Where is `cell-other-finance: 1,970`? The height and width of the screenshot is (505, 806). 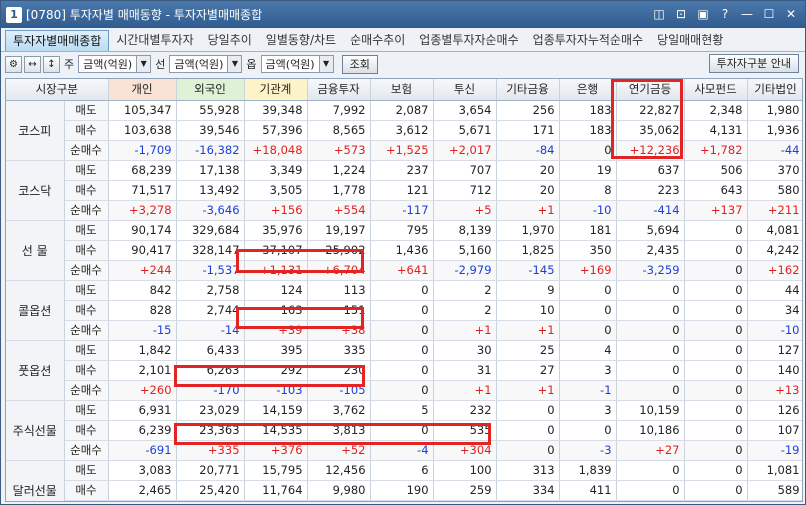 cell-other-finance: 1,970 is located at coordinates (528, 230).